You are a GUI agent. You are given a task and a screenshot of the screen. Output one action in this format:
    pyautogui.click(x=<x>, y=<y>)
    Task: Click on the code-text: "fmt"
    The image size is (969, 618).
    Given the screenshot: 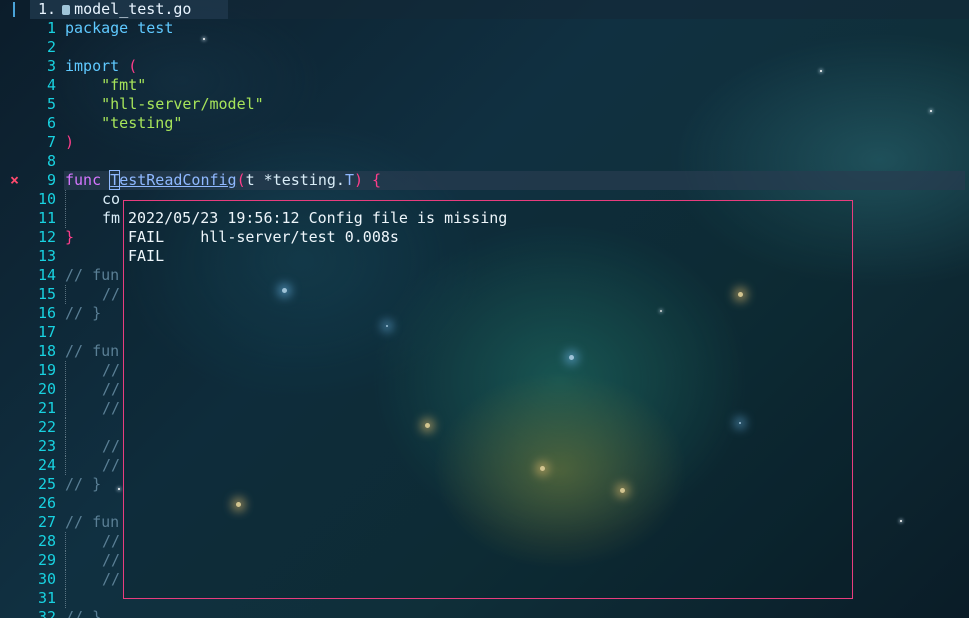 What is the action you would take?
    pyautogui.click(x=105, y=85)
    